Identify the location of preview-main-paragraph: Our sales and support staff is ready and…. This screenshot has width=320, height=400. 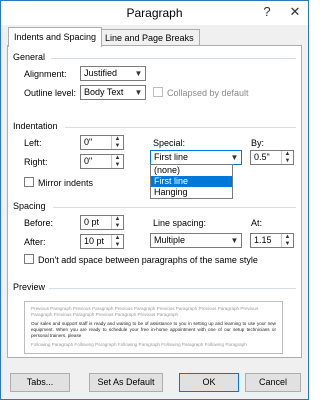
(153, 329).